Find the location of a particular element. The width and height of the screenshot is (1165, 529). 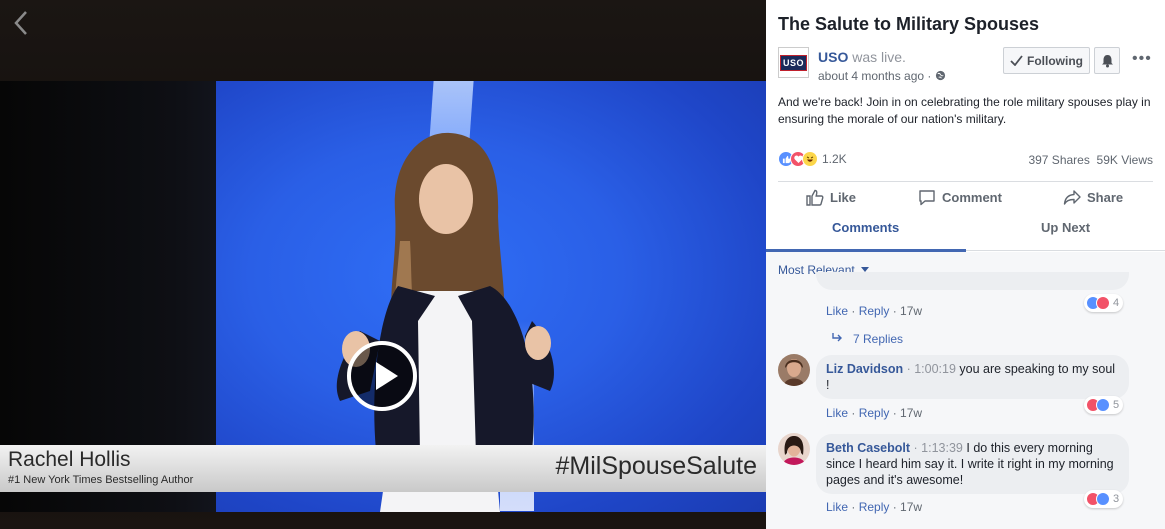

play-button is located at coordinates (382, 376).